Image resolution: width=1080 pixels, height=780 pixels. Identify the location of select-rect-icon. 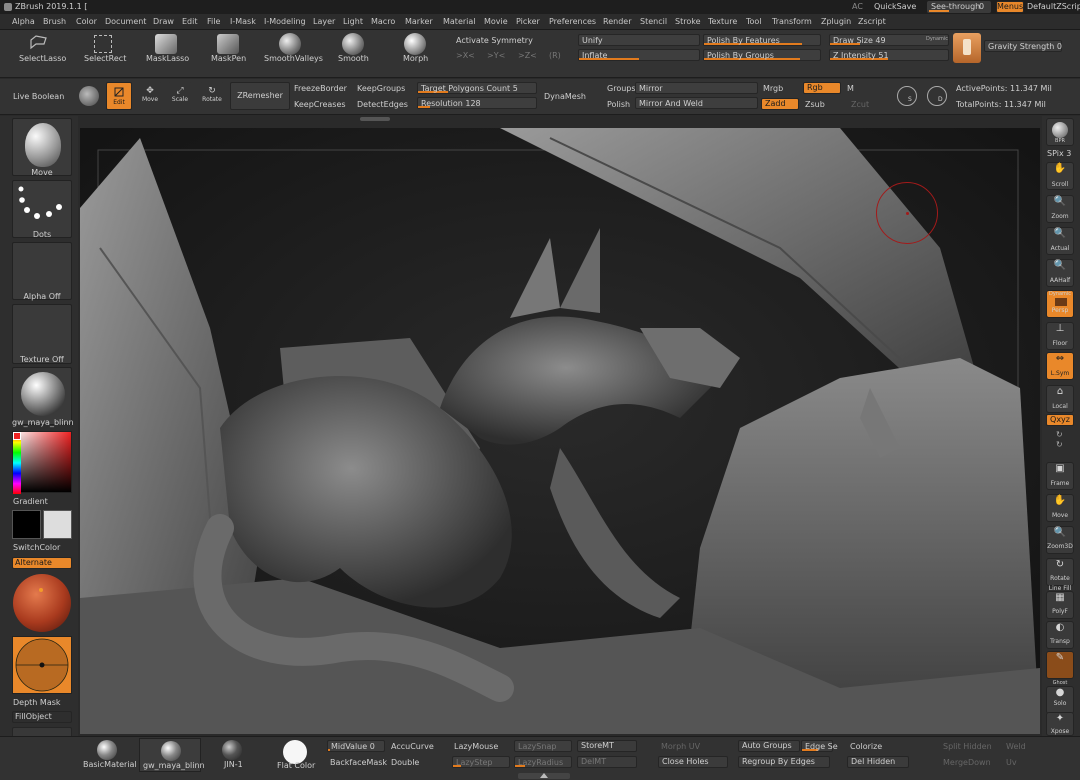
(103, 44).